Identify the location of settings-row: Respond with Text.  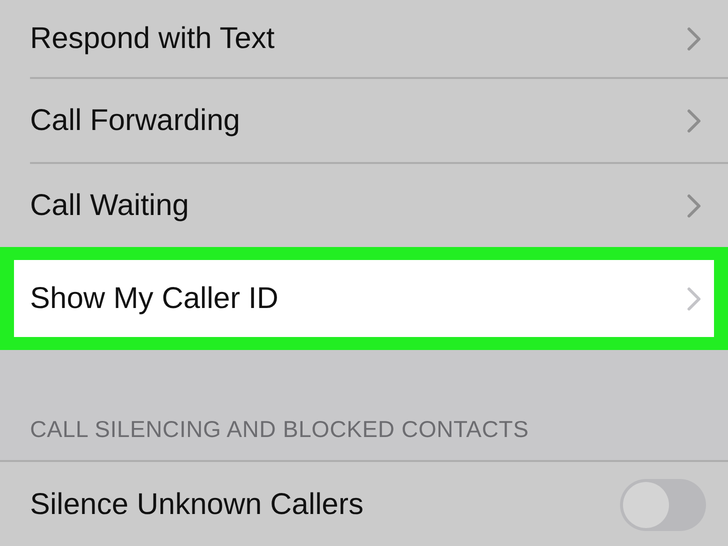
(379, 38).